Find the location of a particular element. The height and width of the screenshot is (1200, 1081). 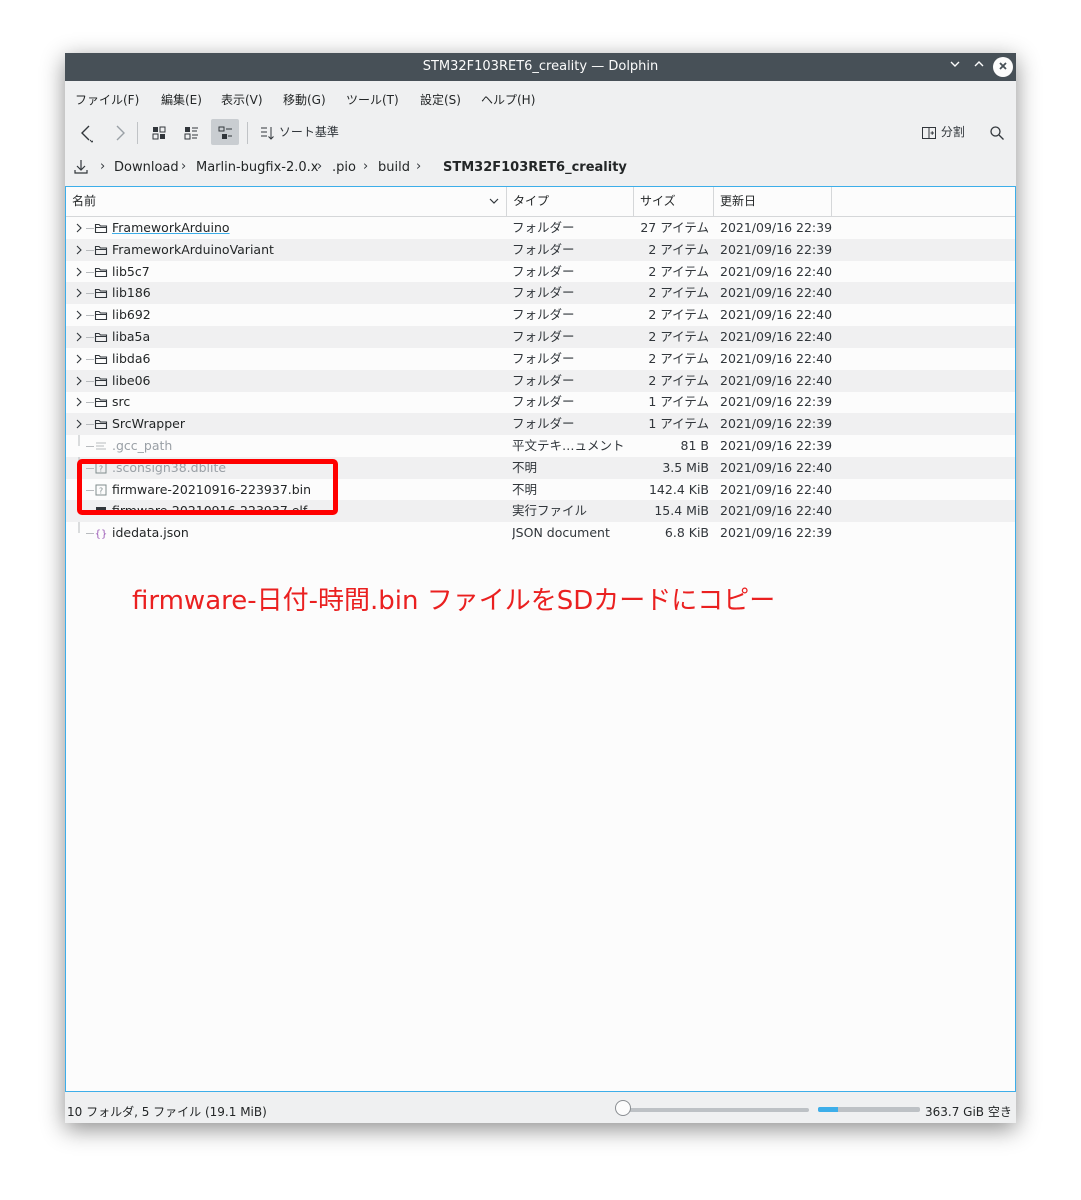

file-row: lib186 フォルダー 2 アイテム 2021/09/16 22:40 is located at coordinates (540, 293).